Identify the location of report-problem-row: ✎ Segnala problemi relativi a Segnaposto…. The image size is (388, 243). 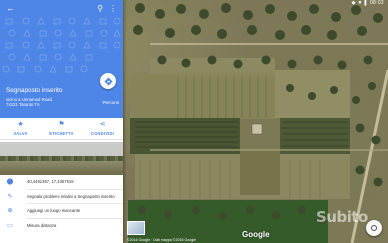
(61, 197).